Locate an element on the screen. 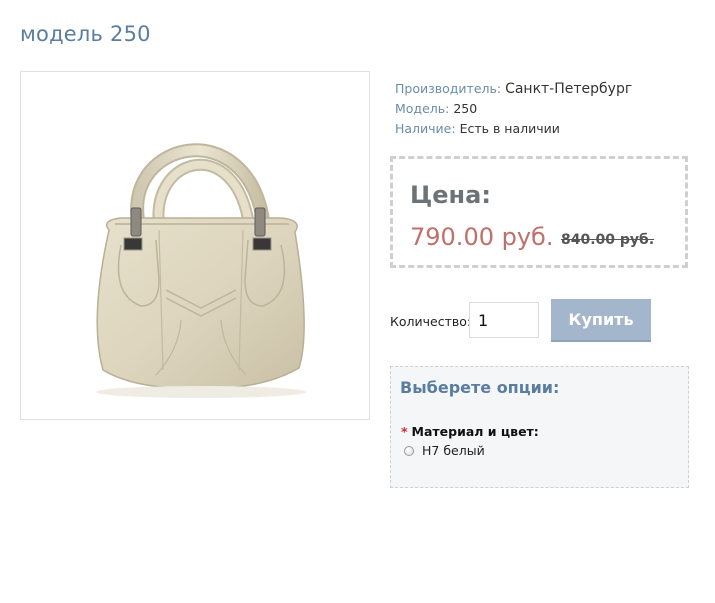 The image size is (715, 603). quantity-label: Количество: is located at coordinates (431, 321).